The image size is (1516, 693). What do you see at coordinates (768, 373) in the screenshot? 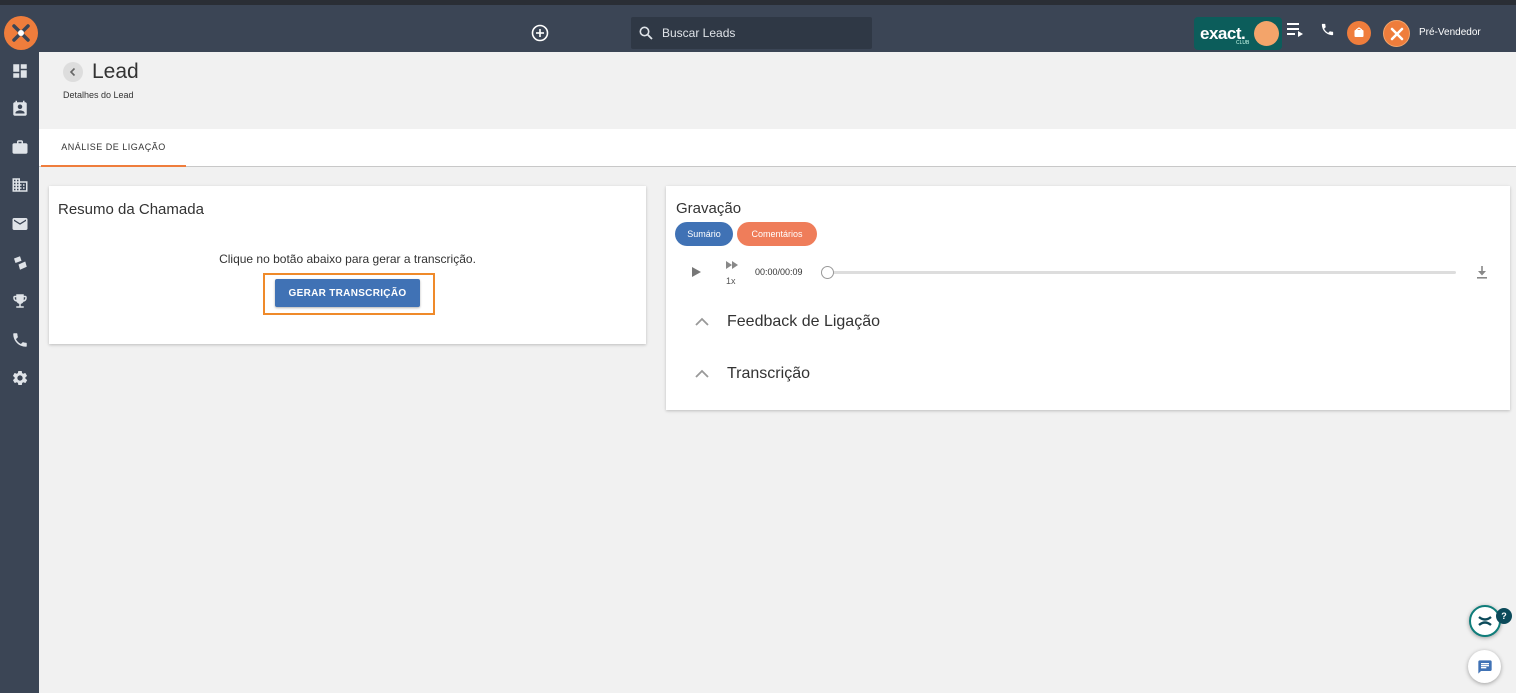
I see `transcription-section-label: Transcrição` at bounding box center [768, 373].